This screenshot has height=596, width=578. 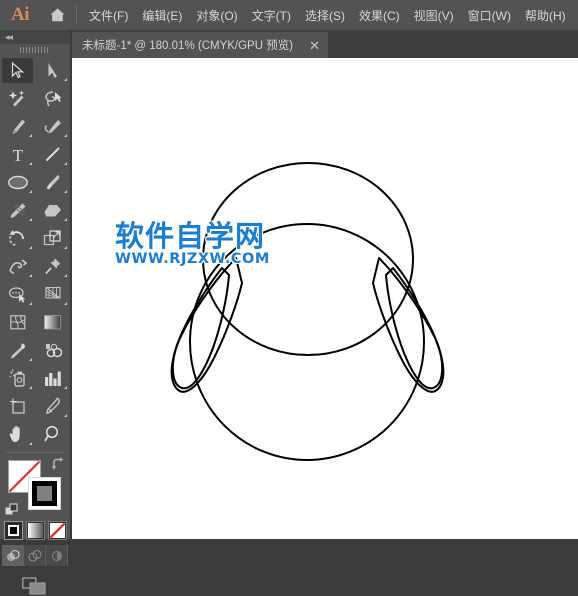 I want to click on shaper-pencil-icon, so click(x=17, y=210).